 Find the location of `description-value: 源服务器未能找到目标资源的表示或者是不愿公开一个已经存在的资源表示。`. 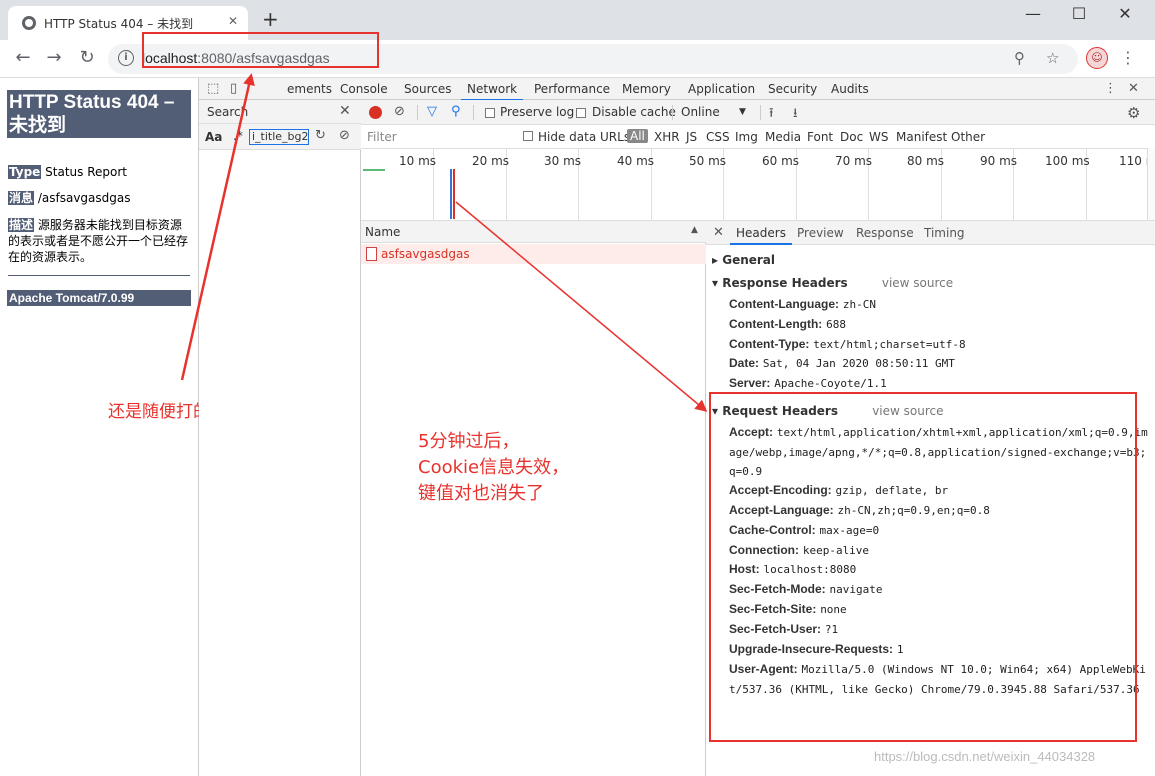

description-value: 源服务器未能找到目标资源的表示或者是不愿公开一个已经存在的资源表示。 is located at coordinates (98, 241).